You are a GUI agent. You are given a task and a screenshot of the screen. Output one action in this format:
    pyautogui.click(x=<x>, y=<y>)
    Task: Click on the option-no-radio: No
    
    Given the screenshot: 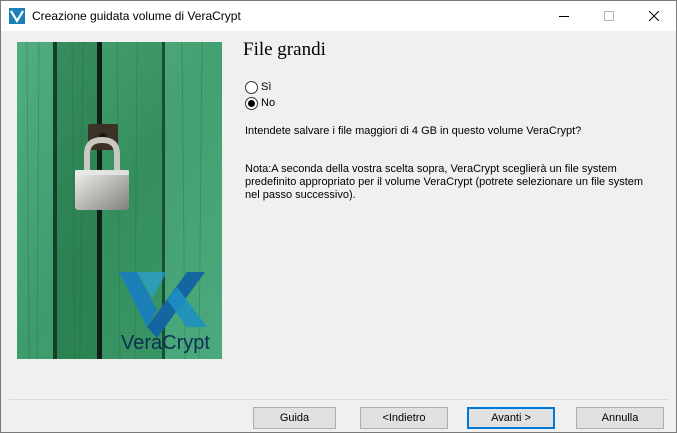 What is the action you would take?
    pyautogui.click(x=260, y=103)
    